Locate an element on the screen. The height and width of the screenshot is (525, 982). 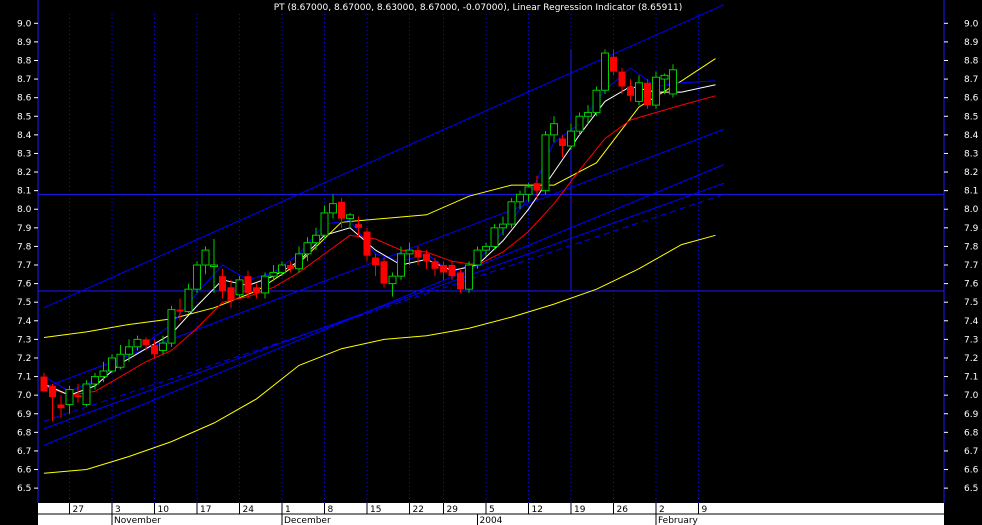
y-tick-label-left: 7.8 is located at coordinates (24, 247).